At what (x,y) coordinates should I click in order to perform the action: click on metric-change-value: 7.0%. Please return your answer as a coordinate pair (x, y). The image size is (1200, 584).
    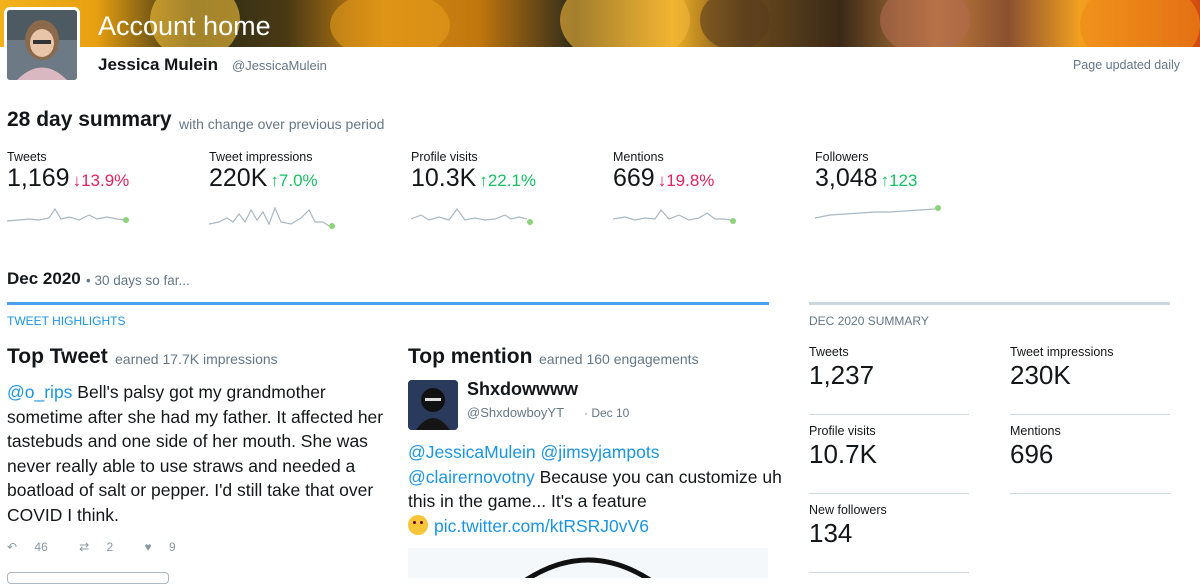
    Looking at the image, I should click on (298, 180).